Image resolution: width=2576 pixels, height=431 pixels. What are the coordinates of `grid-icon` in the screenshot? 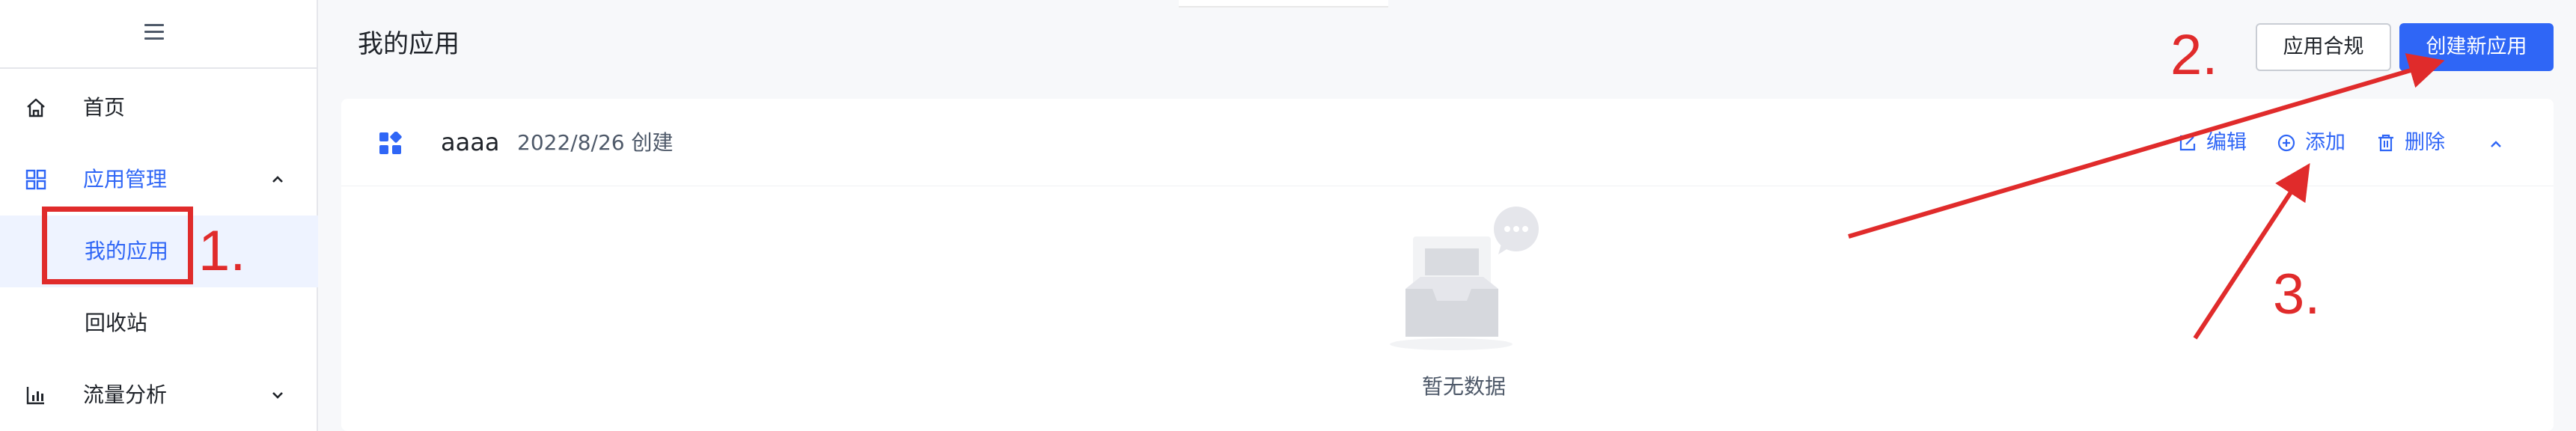 It's located at (35, 179).